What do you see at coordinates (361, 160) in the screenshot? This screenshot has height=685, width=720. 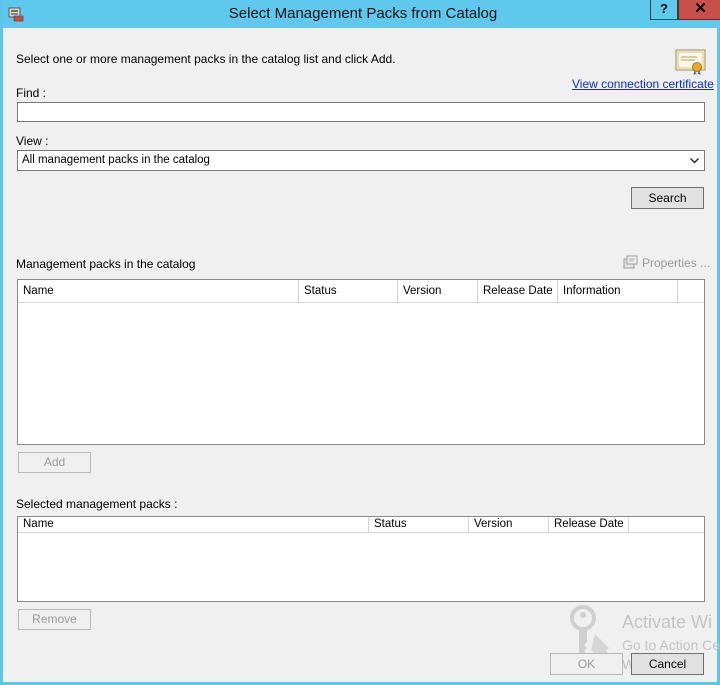 I see `view-dropdown: All management packs in the catalog` at bounding box center [361, 160].